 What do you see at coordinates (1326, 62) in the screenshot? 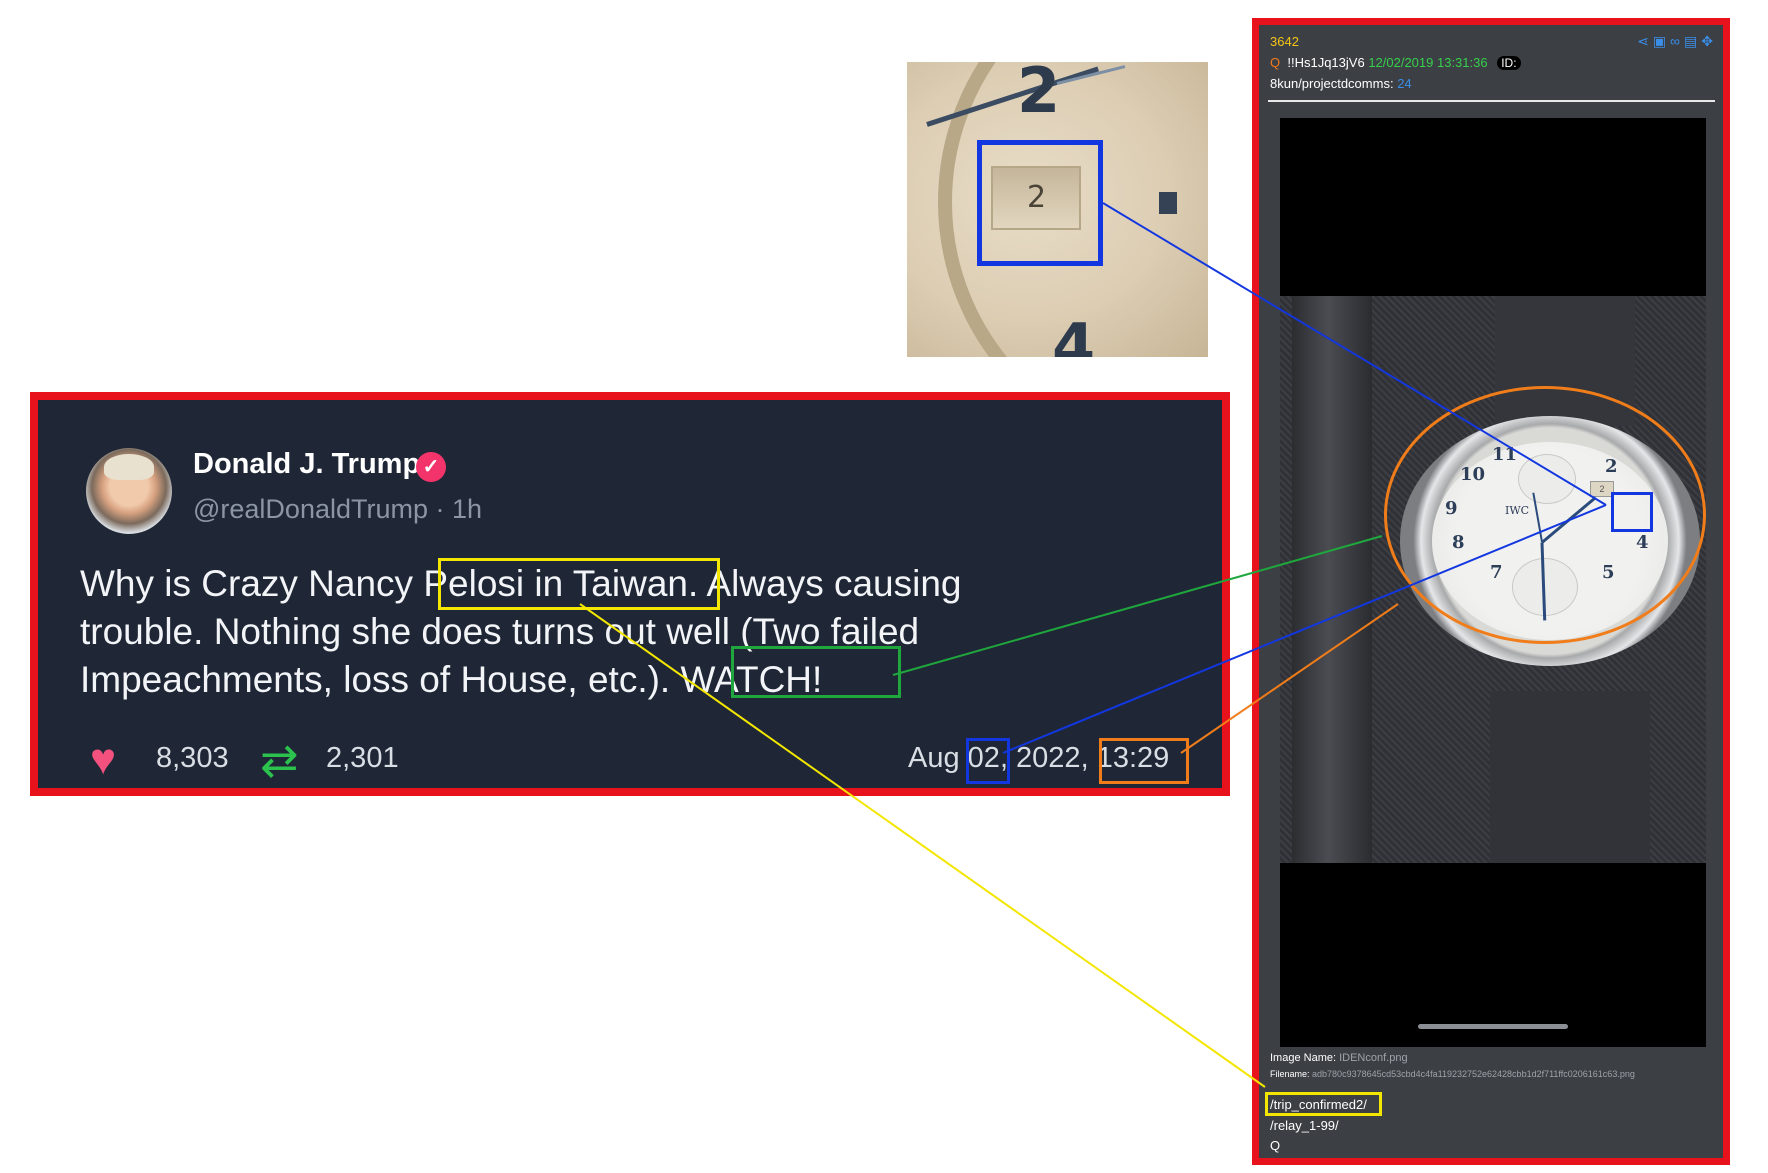
I see `tripcode: !!Hs1Jq13jV6` at bounding box center [1326, 62].